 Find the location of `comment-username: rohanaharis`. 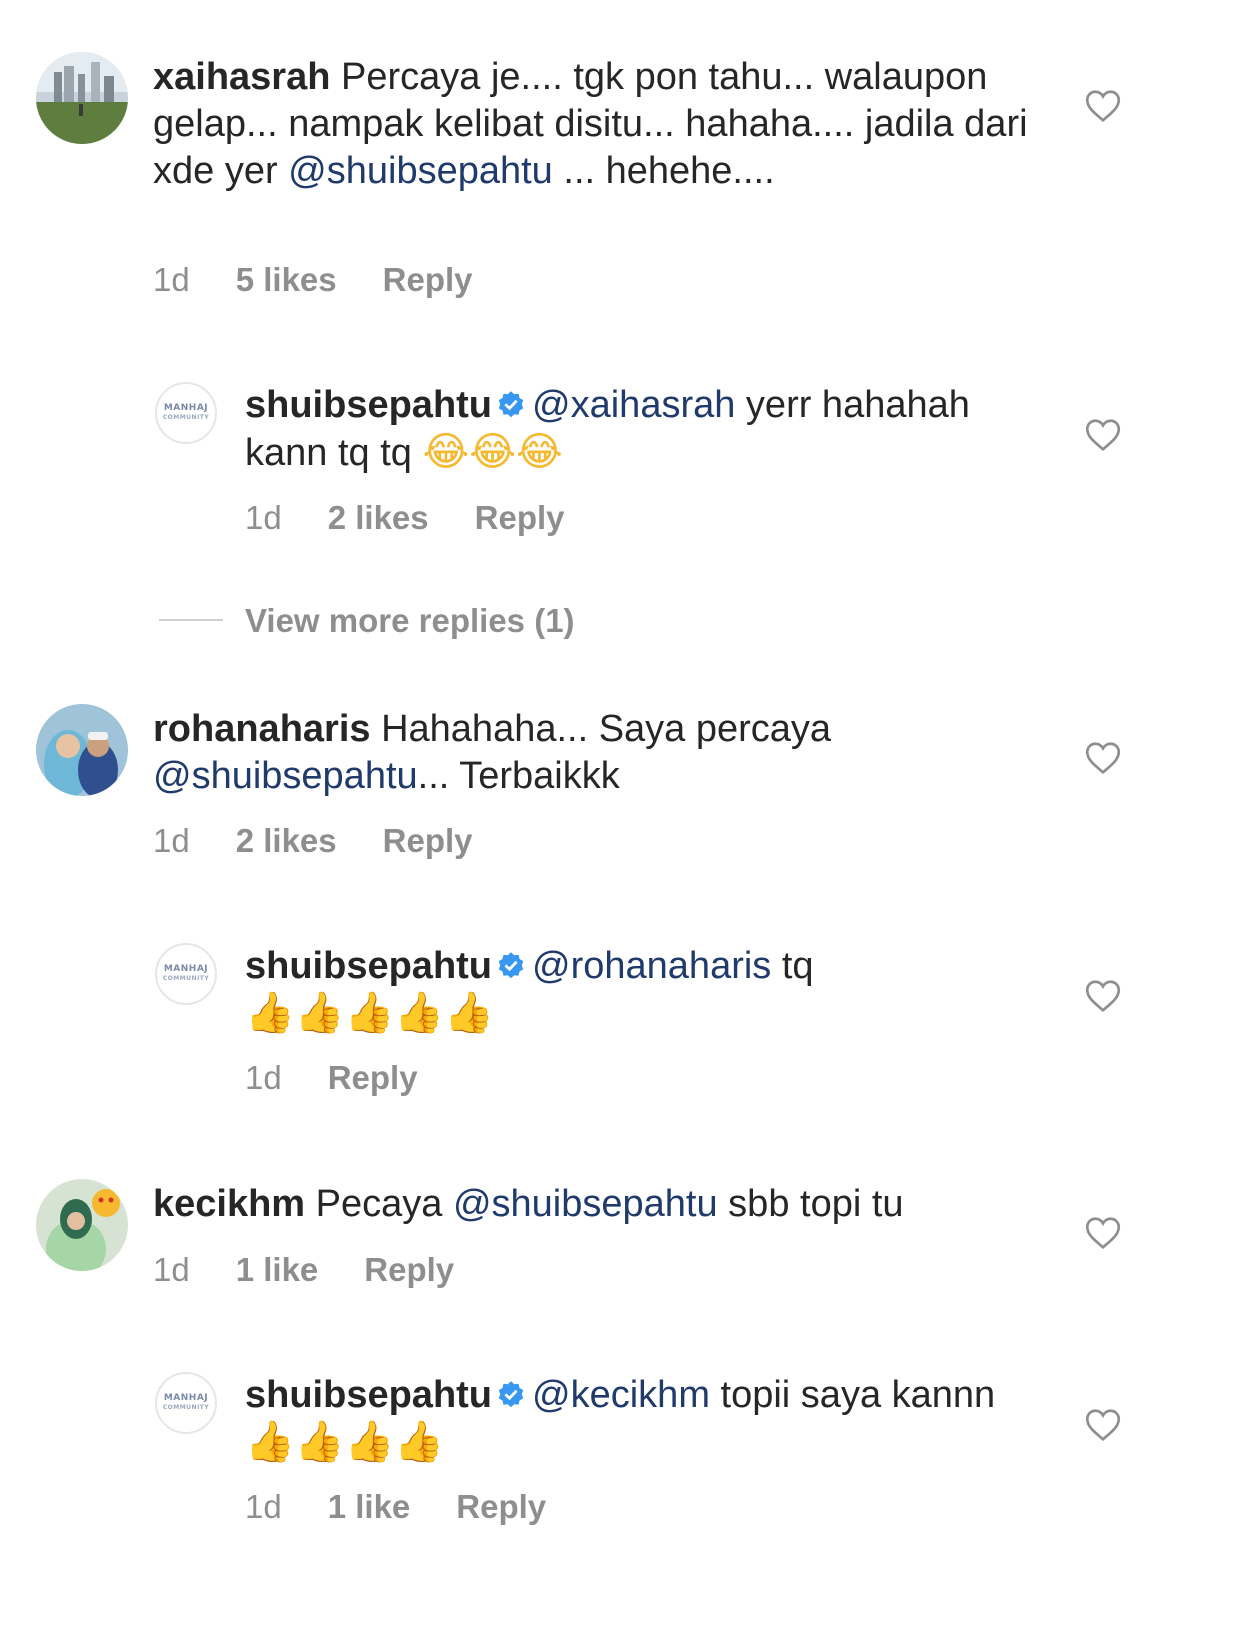

comment-username: rohanaharis is located at coordinates (262, 729).